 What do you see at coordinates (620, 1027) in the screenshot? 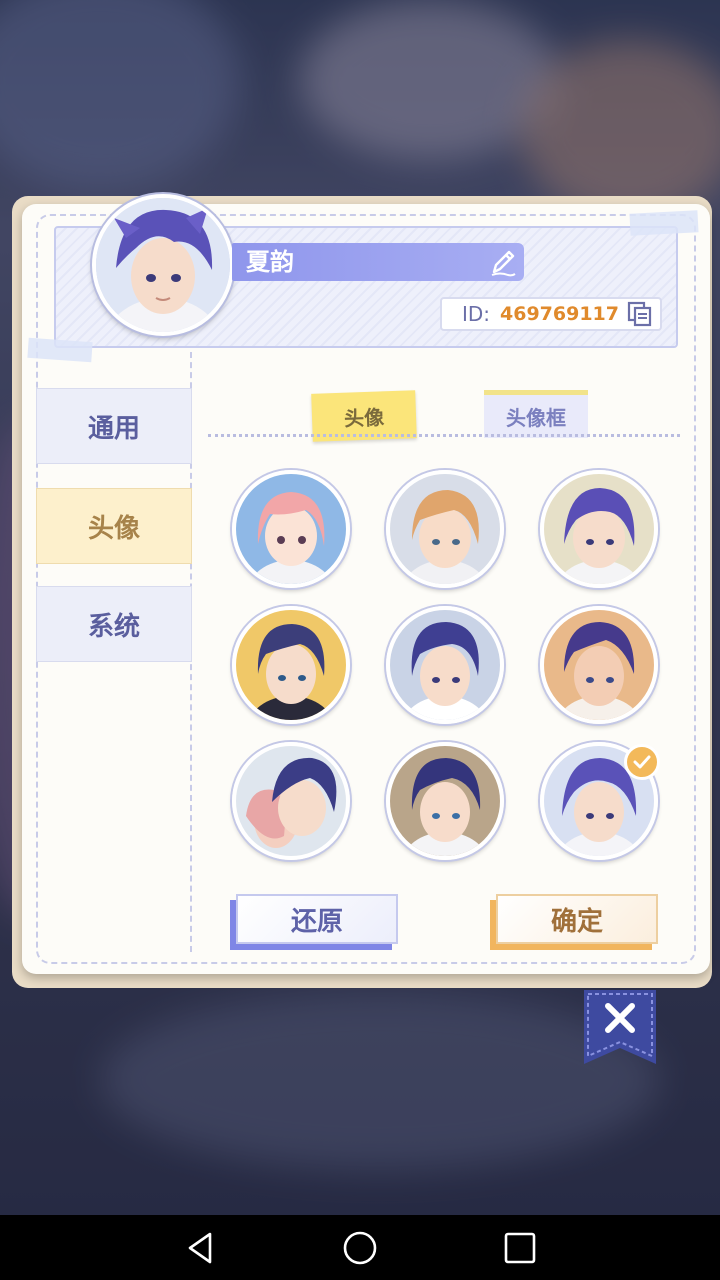
I see `close-button` at bounding box center [620, 1027].